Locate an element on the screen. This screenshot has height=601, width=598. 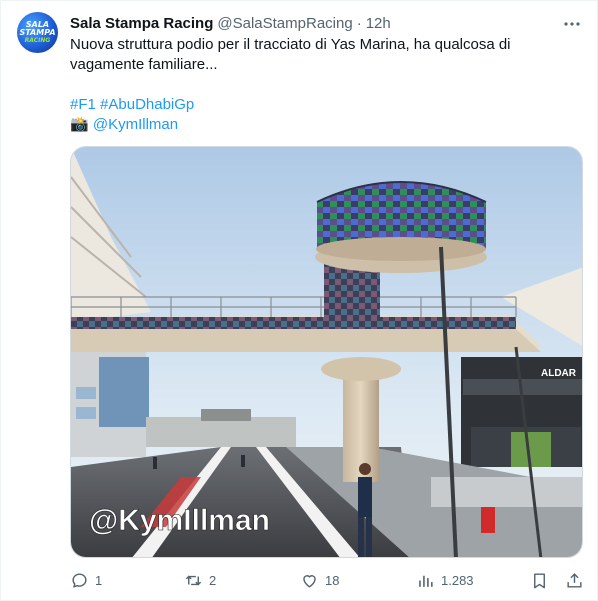
author-handle: @SalaStampRacing is located at coordinates (284, 23).